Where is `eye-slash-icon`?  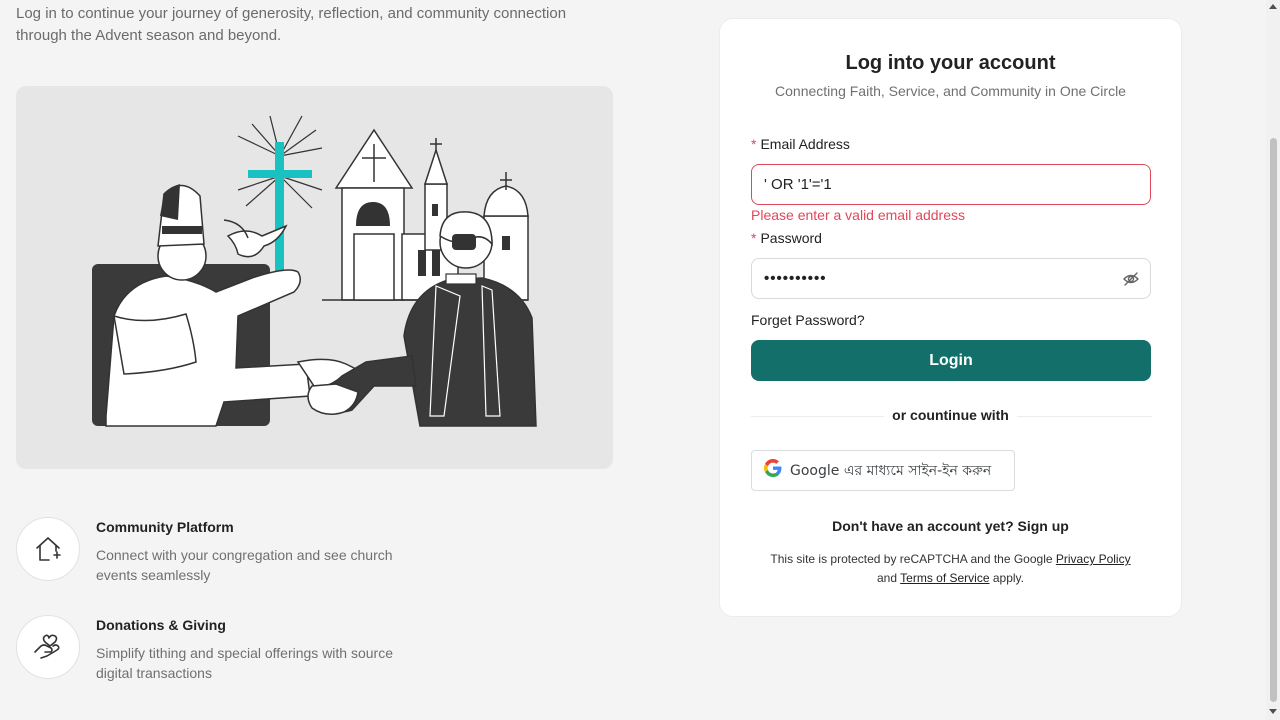
eye-slash-icon is located at coordinates (1131, 281).